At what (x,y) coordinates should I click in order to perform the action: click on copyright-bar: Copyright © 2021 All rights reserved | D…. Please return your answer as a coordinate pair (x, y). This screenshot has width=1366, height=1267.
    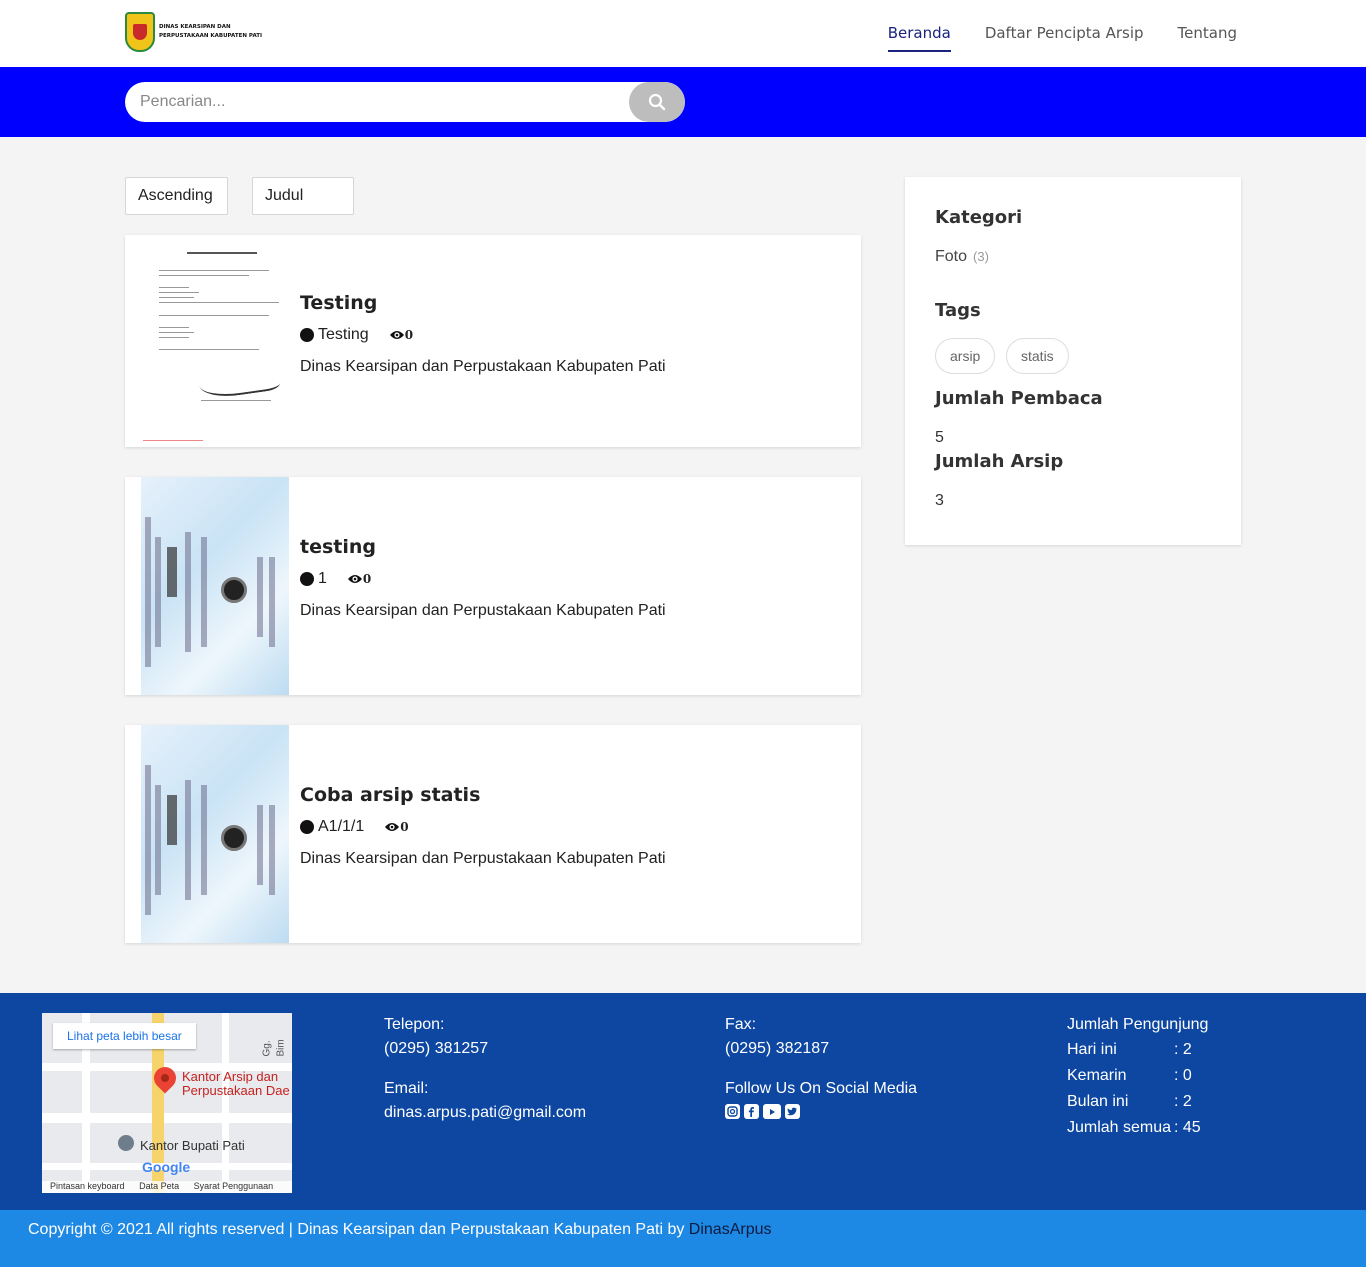
    Looking at the image, I should click on (683, 1238).